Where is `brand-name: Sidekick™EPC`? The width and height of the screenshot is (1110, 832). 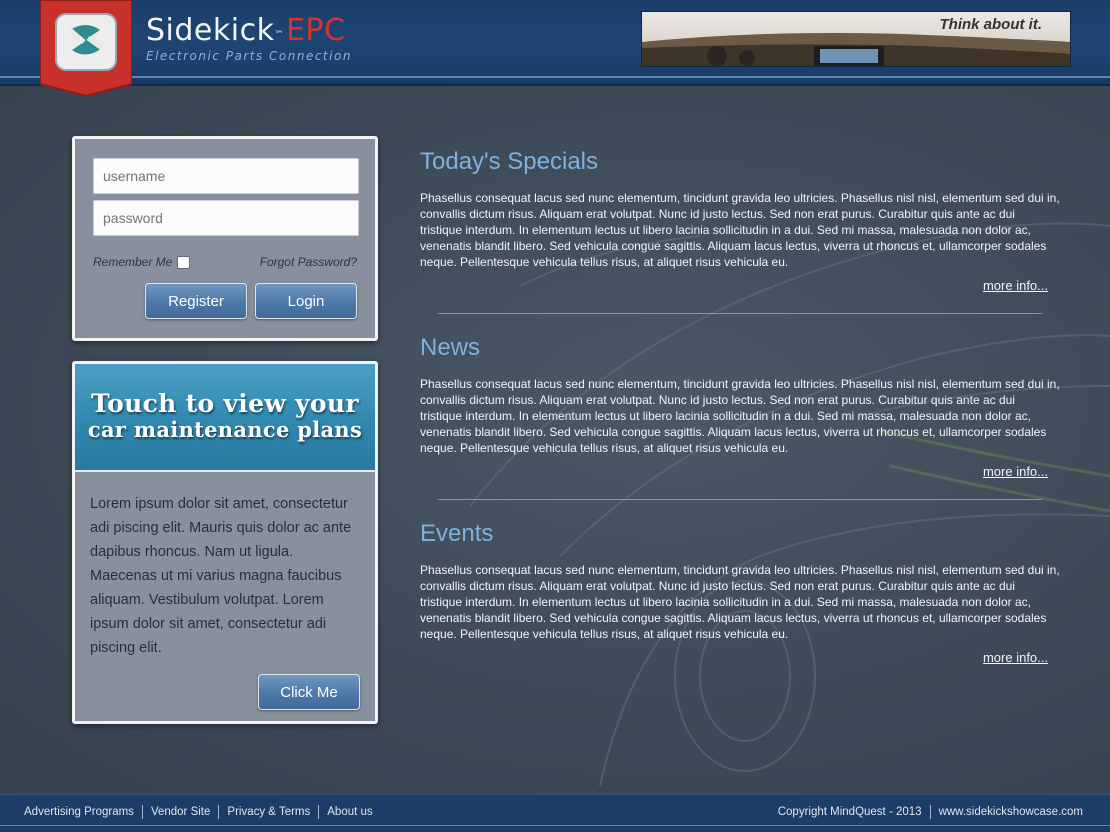
brand-name: Sidekick™EPC is located at coordinates (249, 31).